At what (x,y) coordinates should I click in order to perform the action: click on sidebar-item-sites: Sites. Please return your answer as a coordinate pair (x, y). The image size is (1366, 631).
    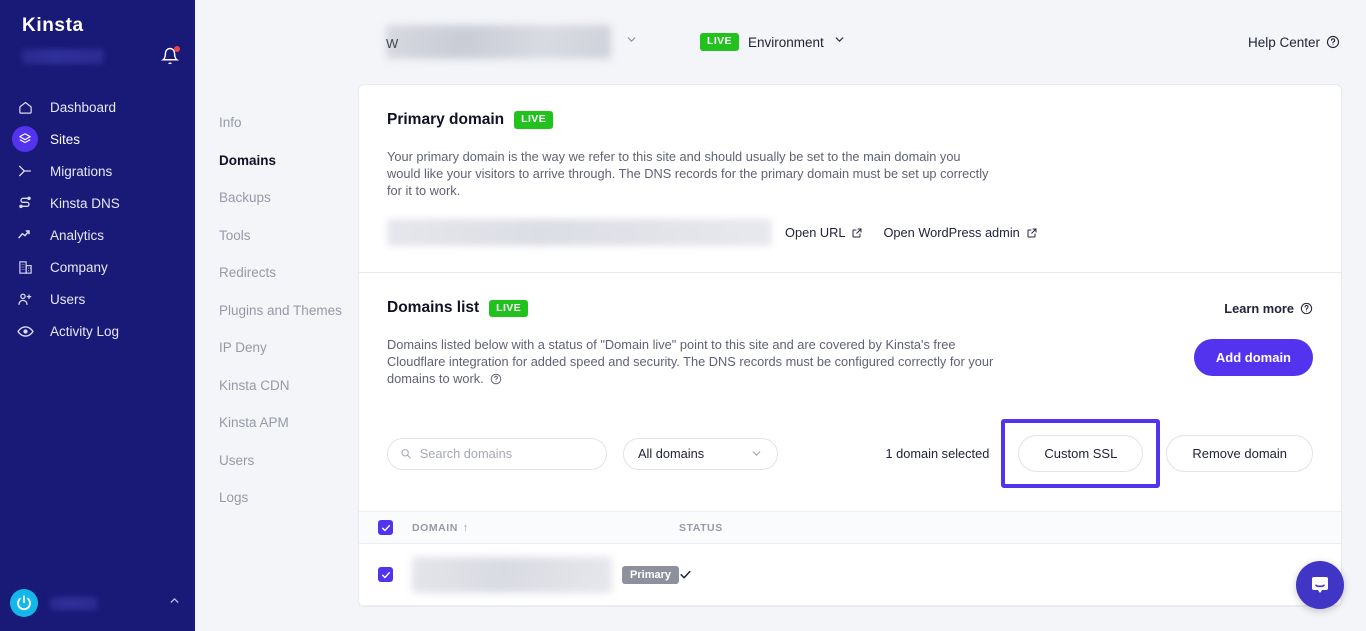
    Looking at the image, I should click on (97, 139).